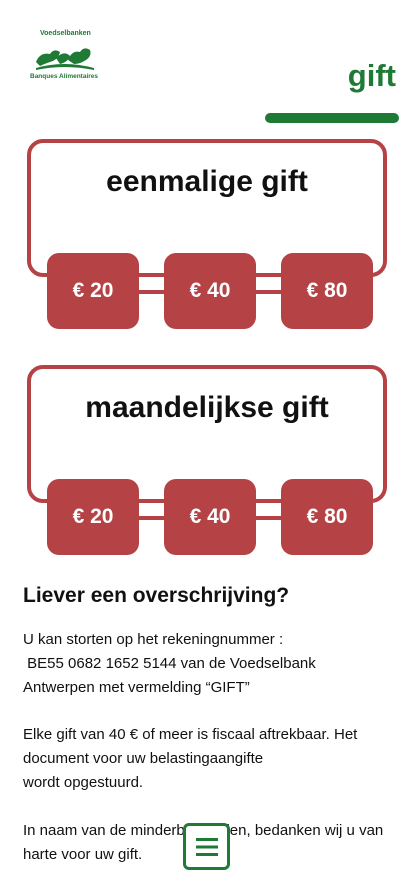 The width and height of the screenshot is (414, 896). What do you see at coordinates (143, 758) in the screenshot?
I see `paragraph-line: document voor uw belastingaangifte` at bounding box center [143, 758].